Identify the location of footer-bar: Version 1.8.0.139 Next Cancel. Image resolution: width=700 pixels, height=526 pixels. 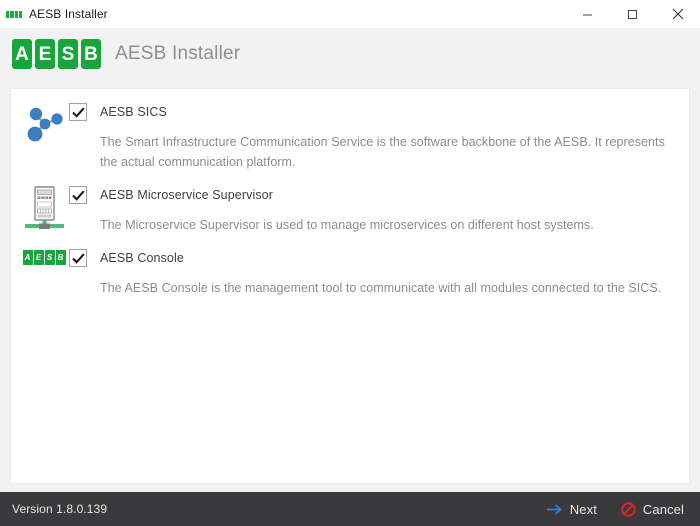
(350, 509).